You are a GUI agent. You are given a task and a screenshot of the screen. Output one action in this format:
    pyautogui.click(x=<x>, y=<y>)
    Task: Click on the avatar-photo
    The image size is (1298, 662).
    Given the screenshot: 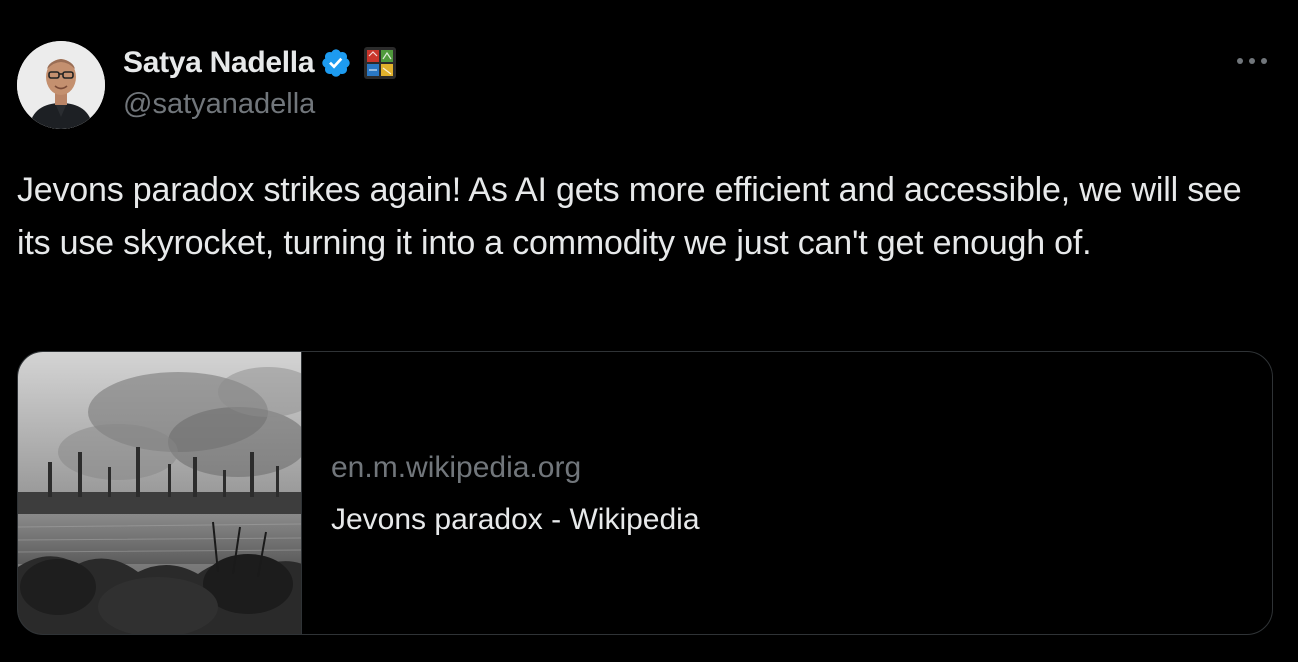 What is the action you would take?
    pyautogui.click(x=61, y=85)
    